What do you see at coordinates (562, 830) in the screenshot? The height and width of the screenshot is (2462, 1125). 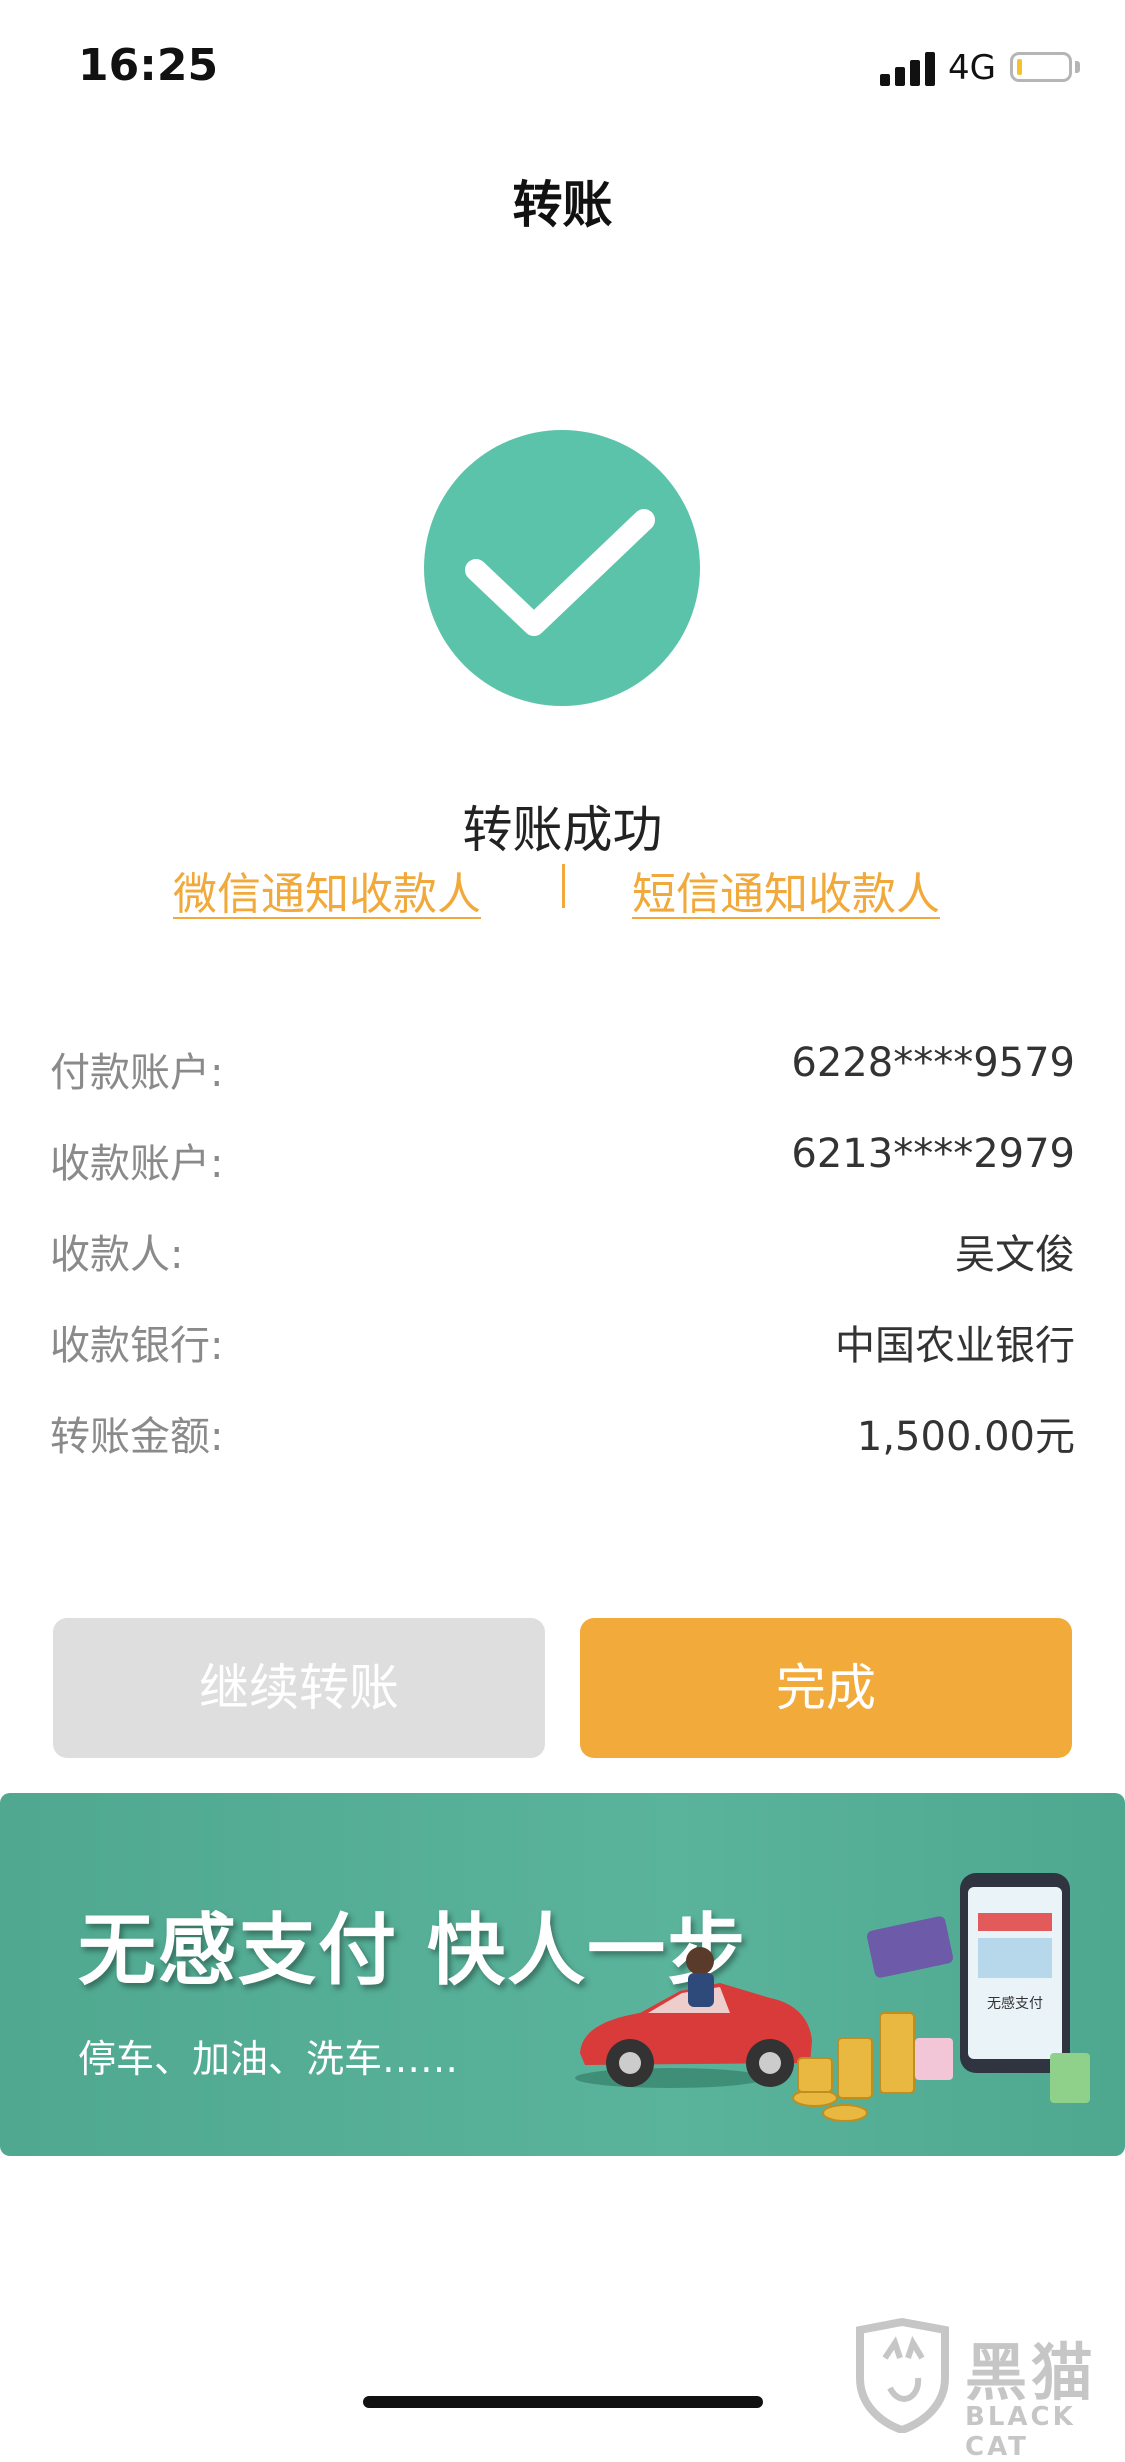 I see `transfer-success-text: 转账成功` at bounding box center [562, 830].